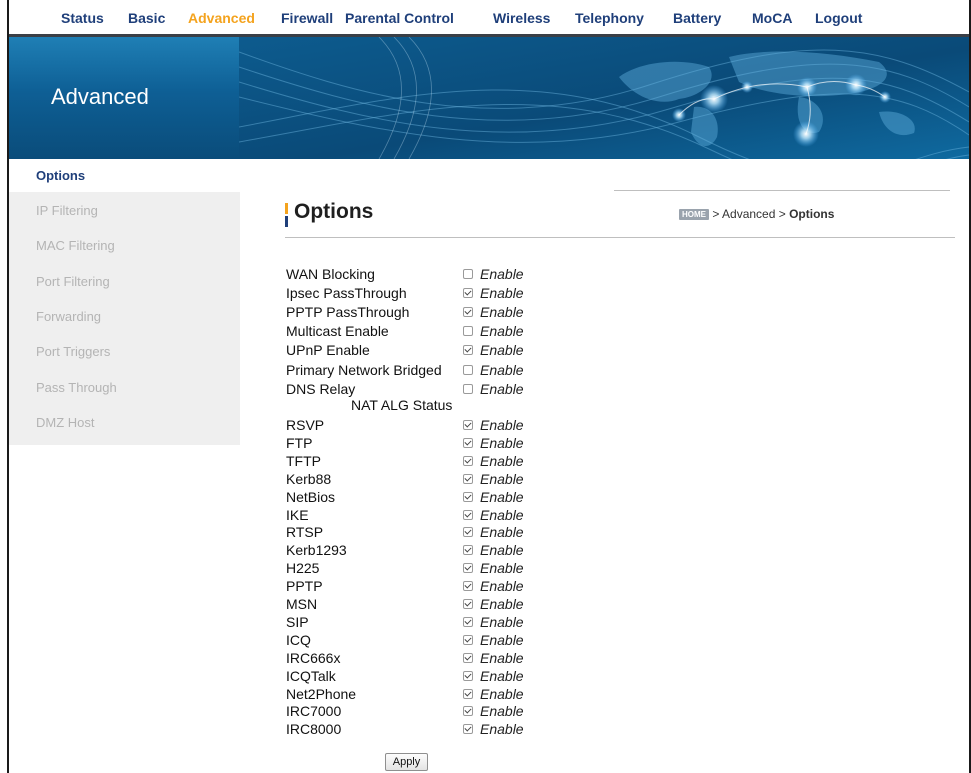 The image size is (971, 773). Describe the element at coordinates (364, 370) in the screenshot. I see `option-label: Primary Network Bridged` at that location.